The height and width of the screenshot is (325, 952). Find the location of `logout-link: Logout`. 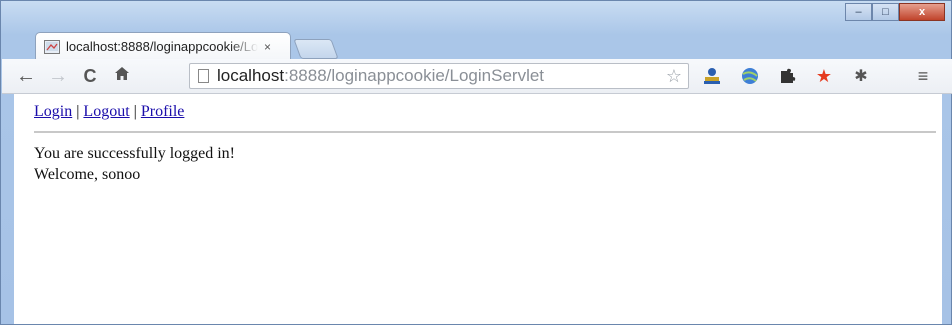

logout-link: Logout is located at coordinates (106, 111).